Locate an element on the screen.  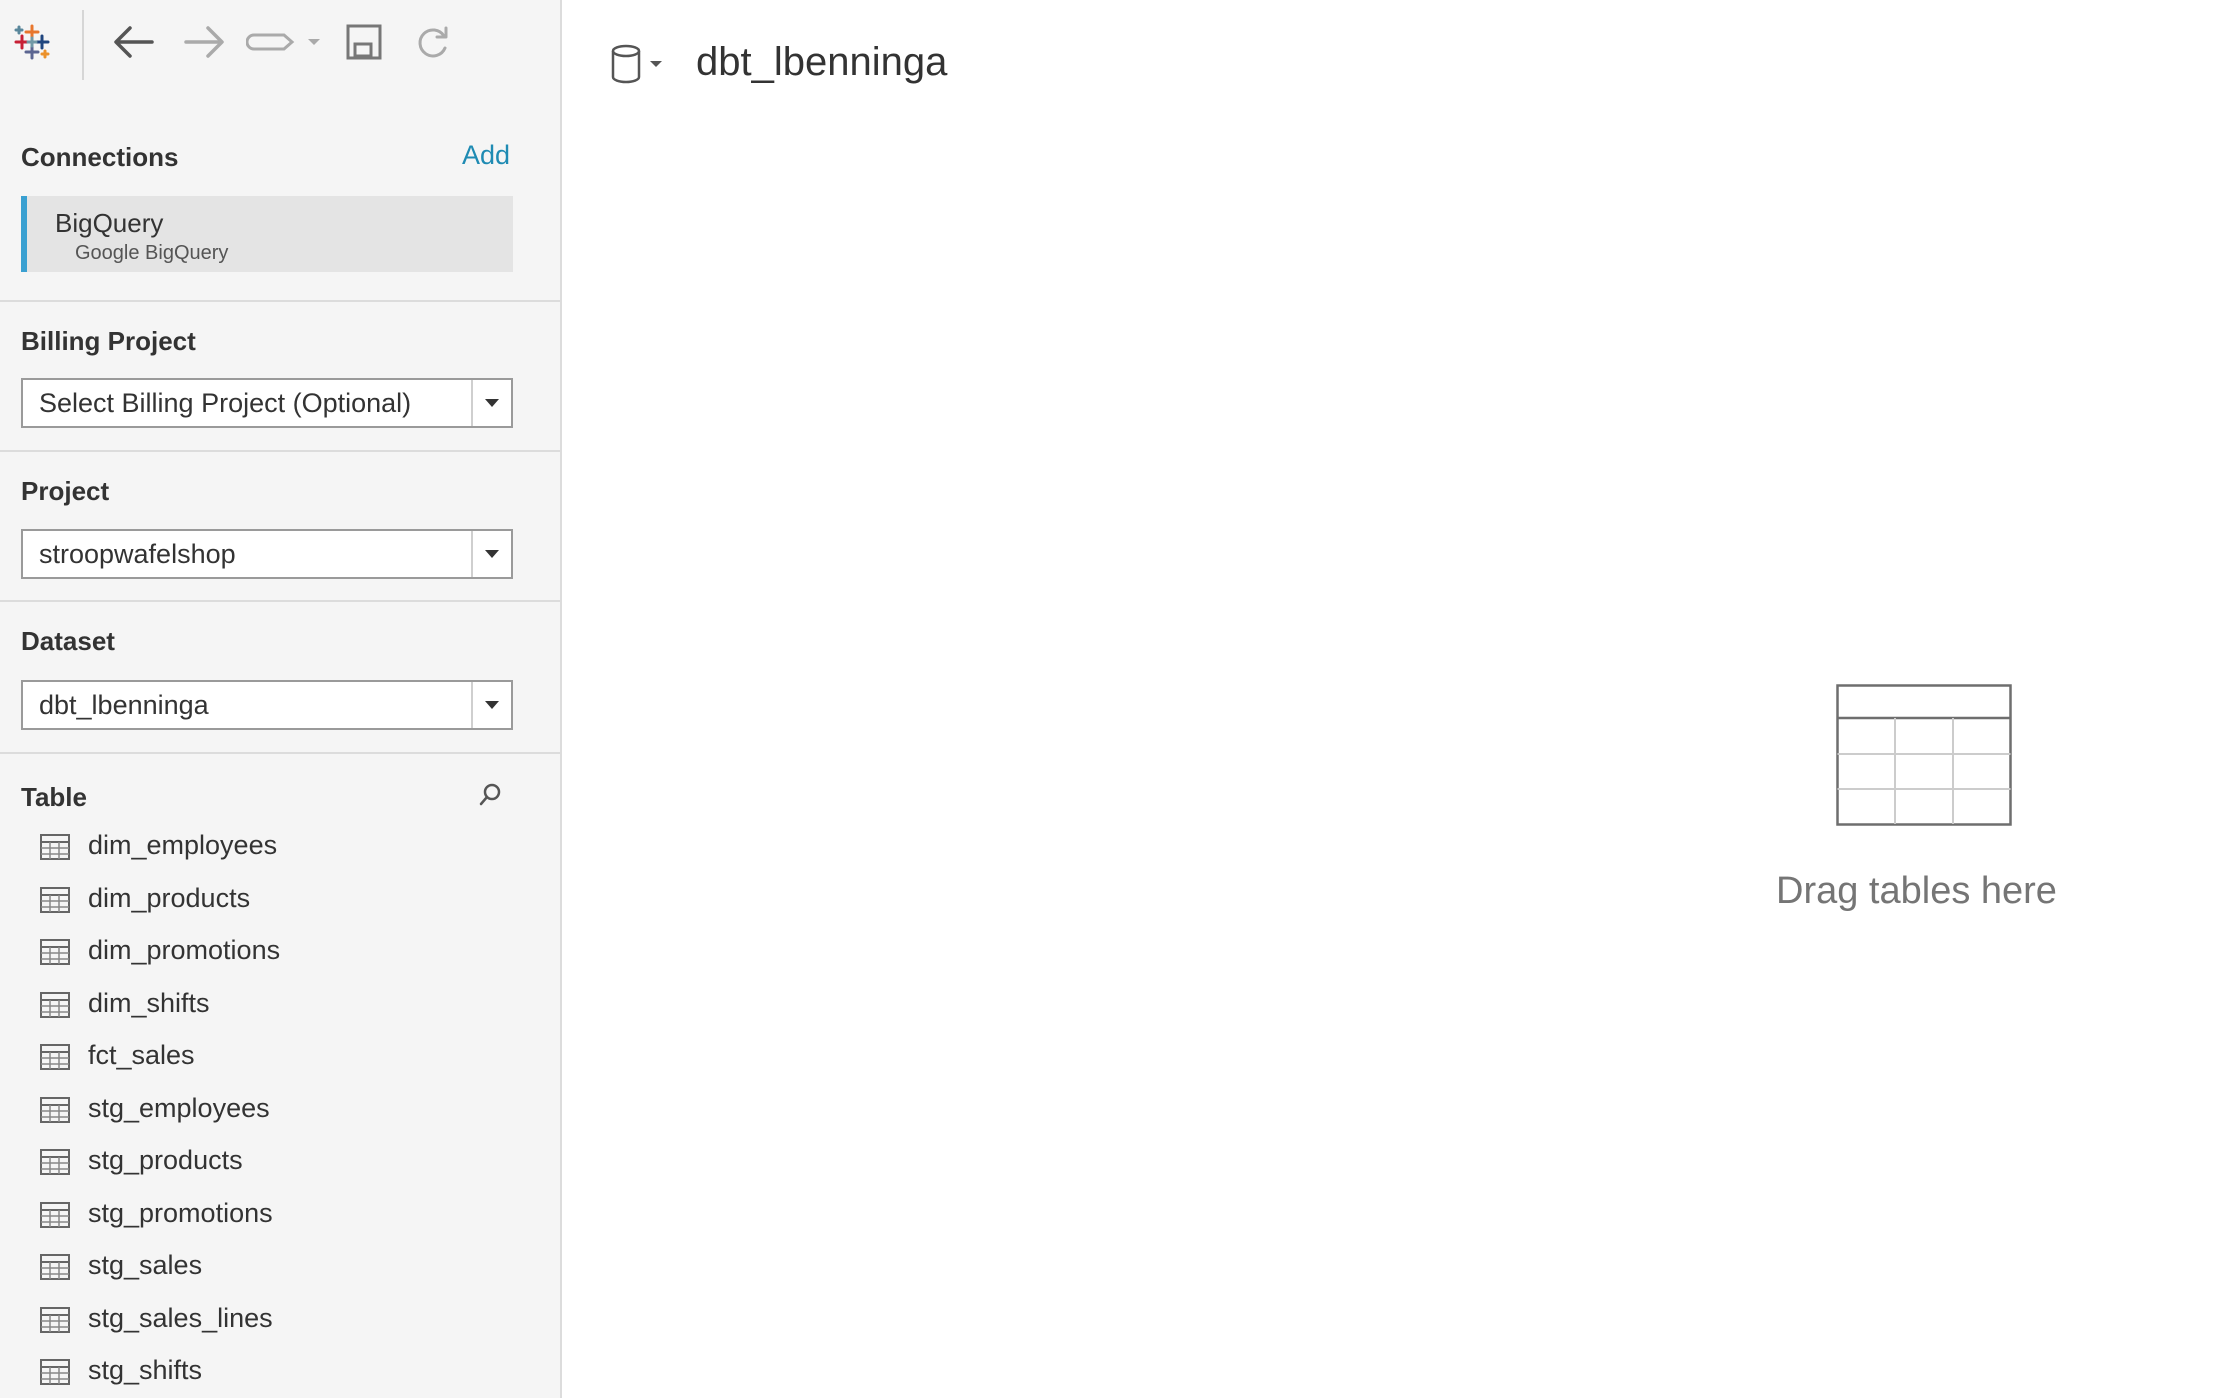
table-item: stg_employees is located at coordinates (280, 1111).